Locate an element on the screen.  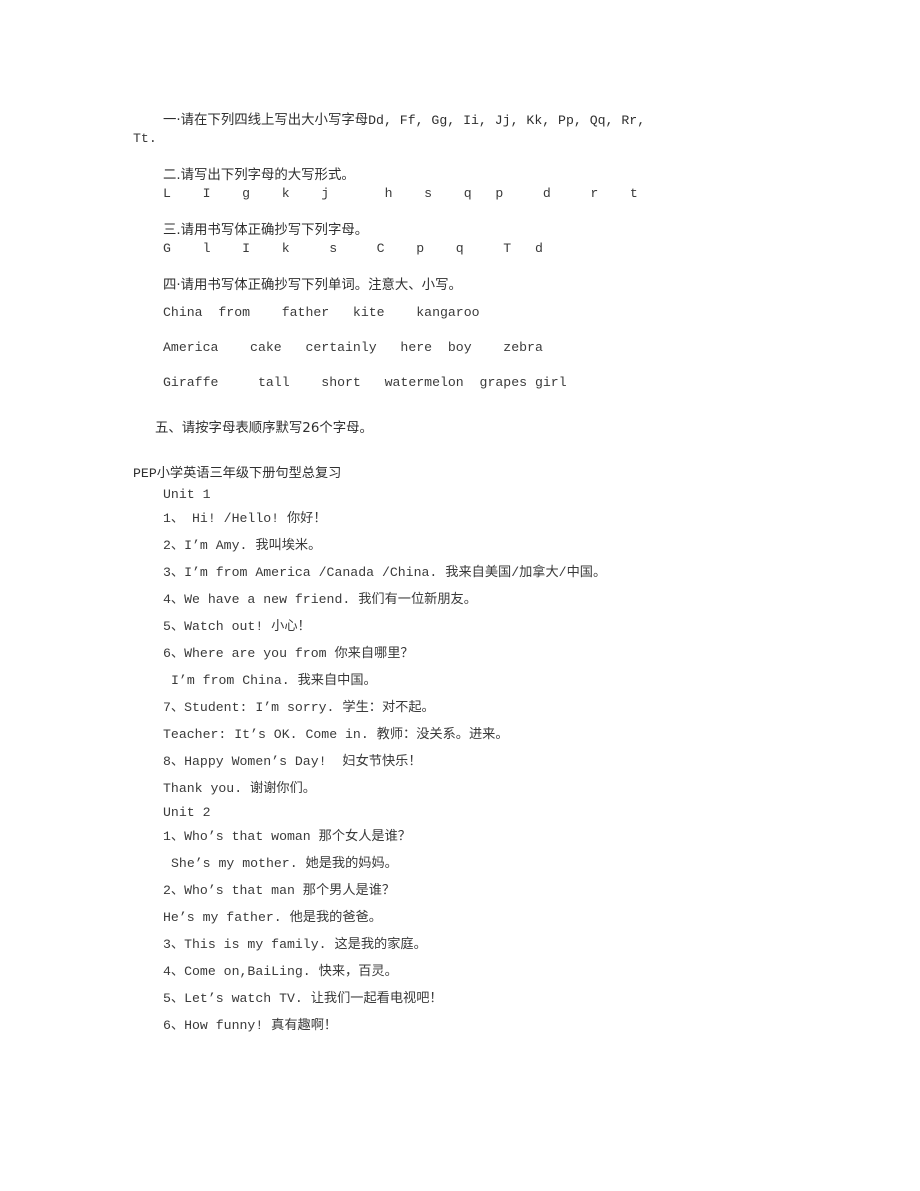
unit1-line: 2、I’m Amy. 我叫埃米。 is located at coordinates (242, 545).